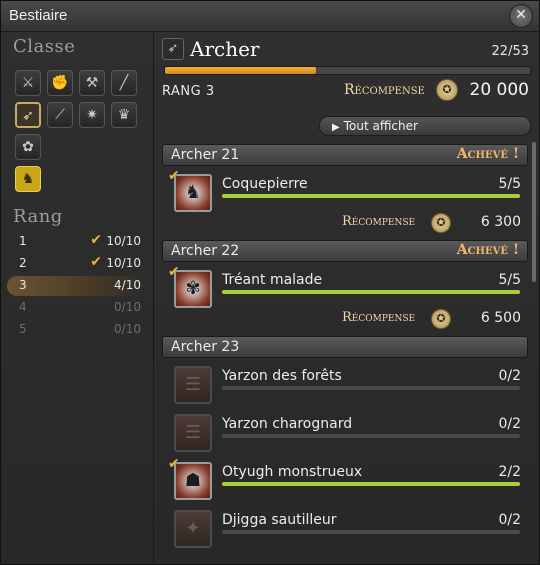 Image resolution: width=540 pixels, height=565 pixels. Describe the element at coordinates (28, 83) in the screenshot. I see `sword-icon: ⚔` at that location.